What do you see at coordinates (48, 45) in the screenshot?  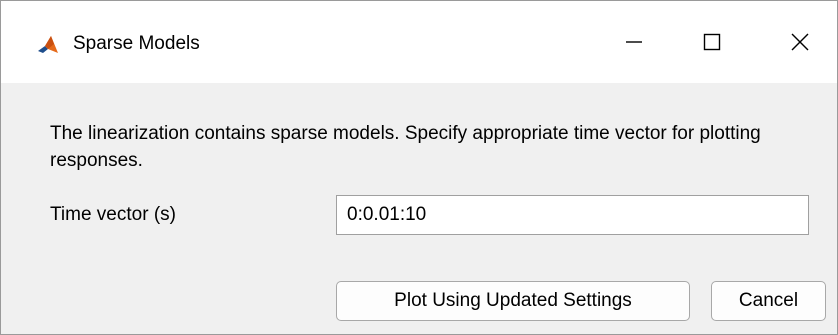 I see `matlab-icon` at bounding box center [48, 45].